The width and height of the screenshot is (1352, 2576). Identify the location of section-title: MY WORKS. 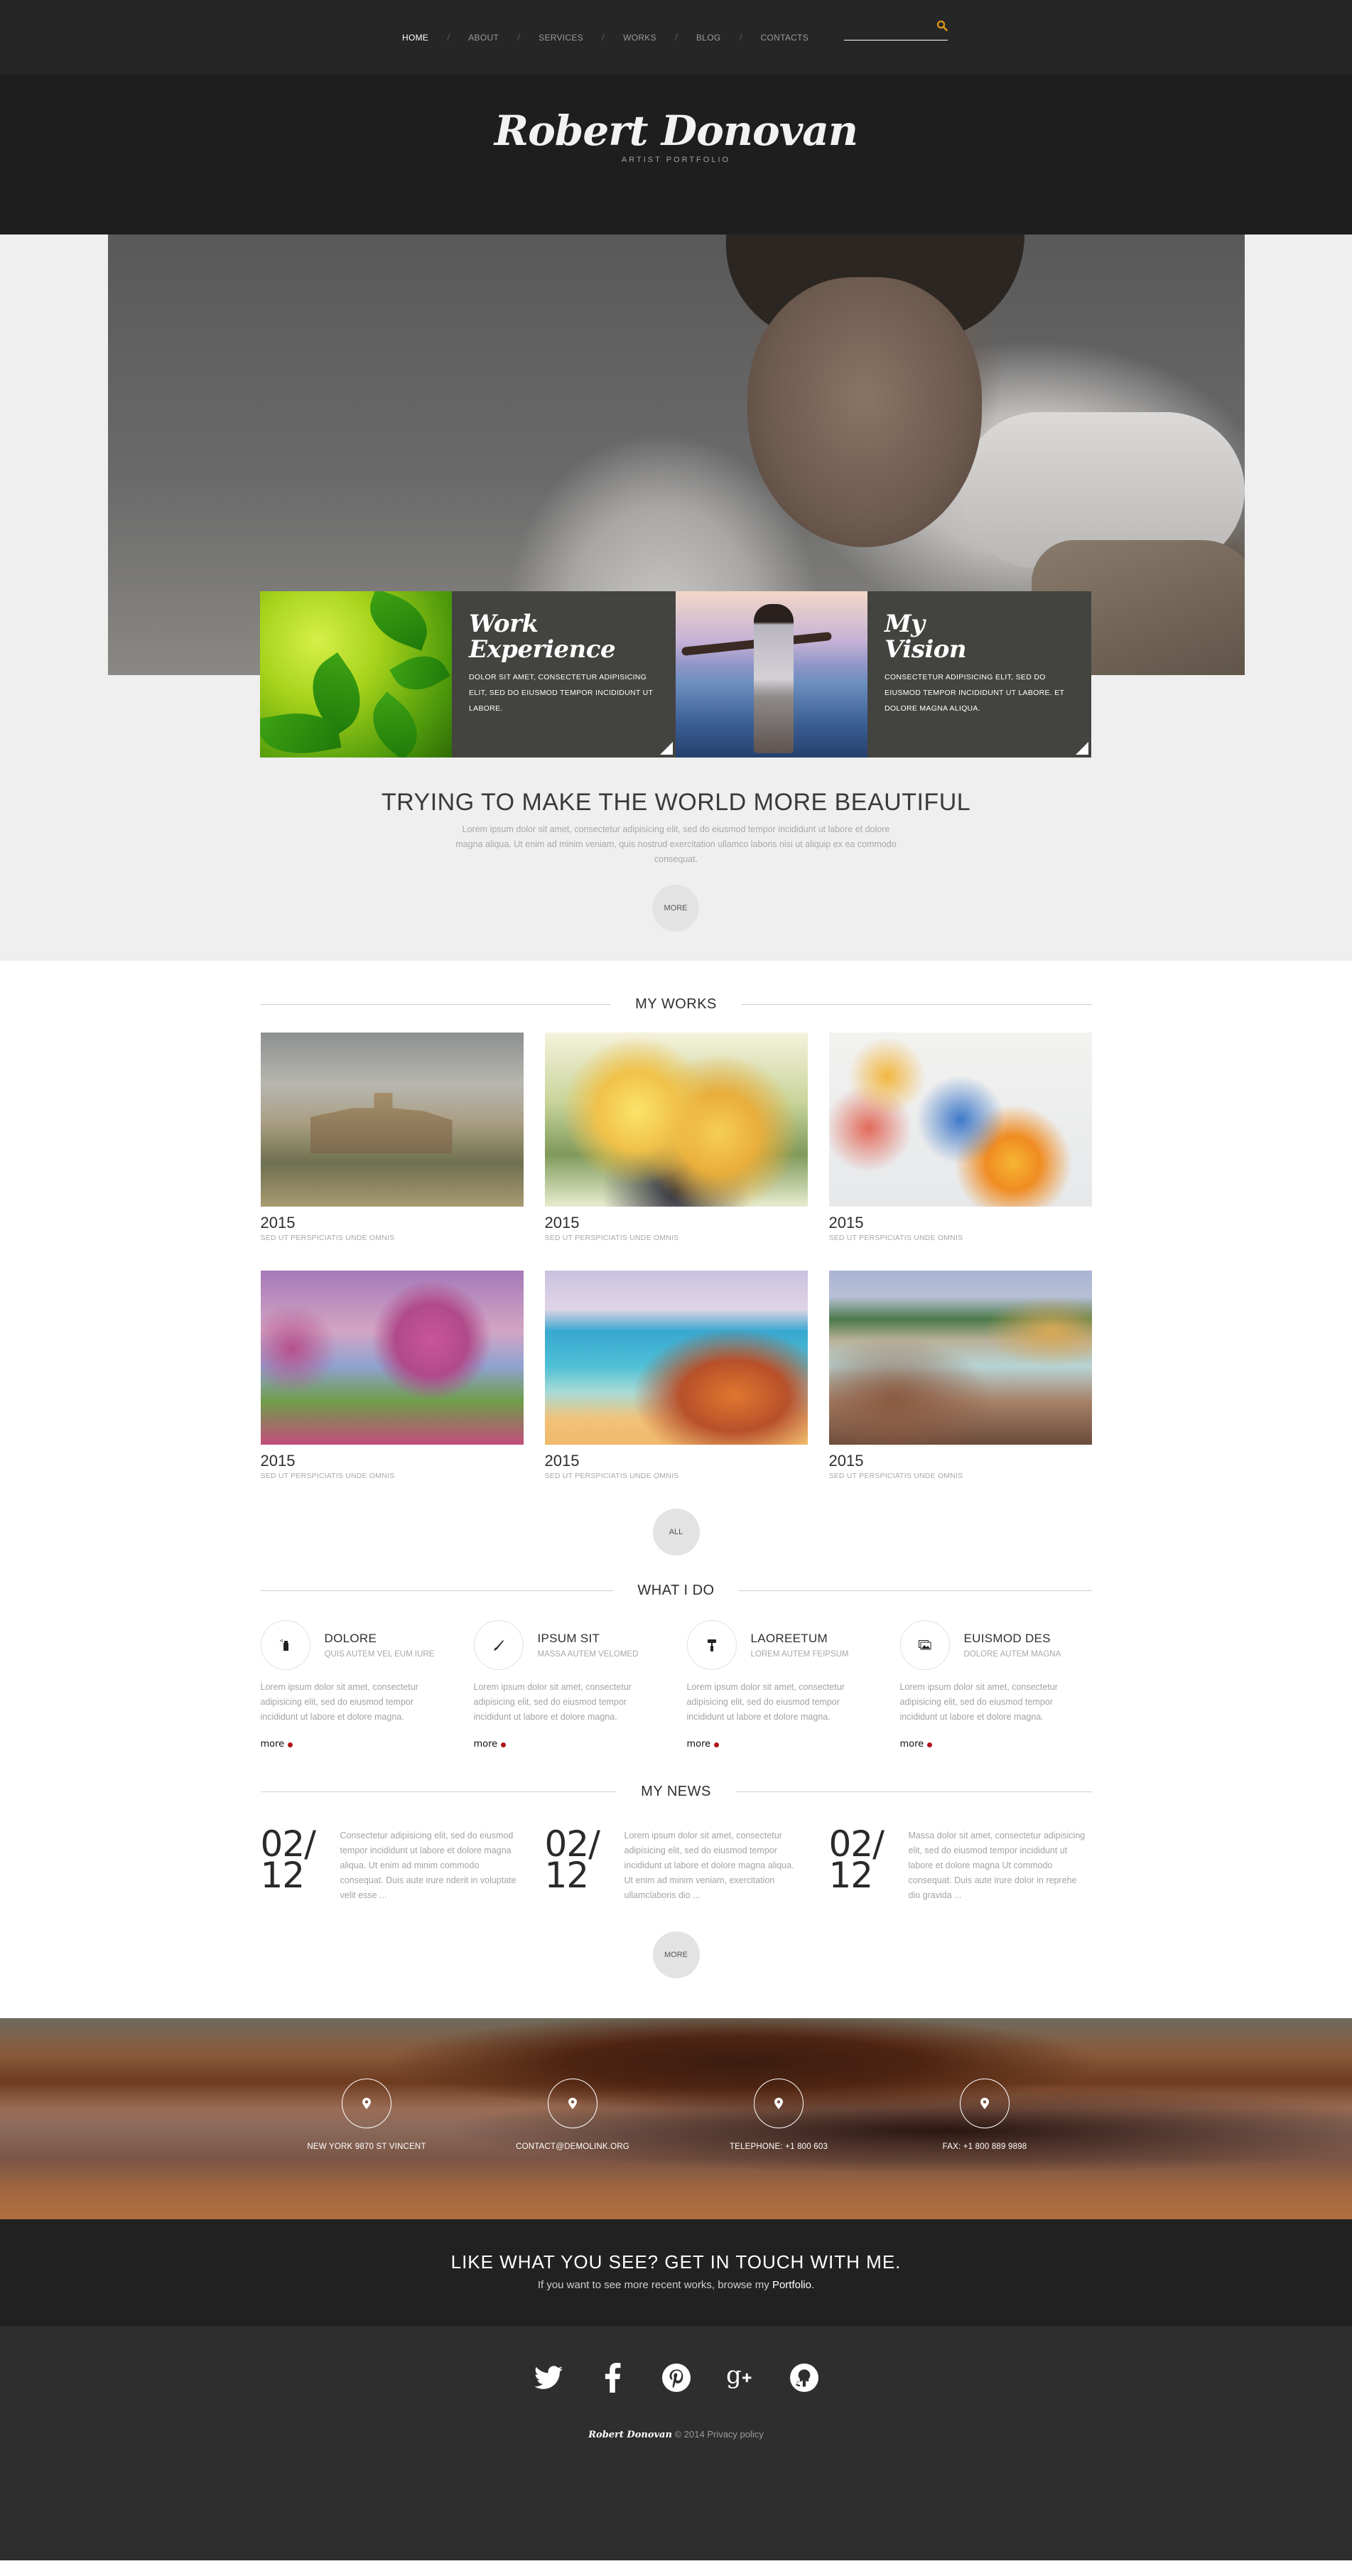
(676, 1004).